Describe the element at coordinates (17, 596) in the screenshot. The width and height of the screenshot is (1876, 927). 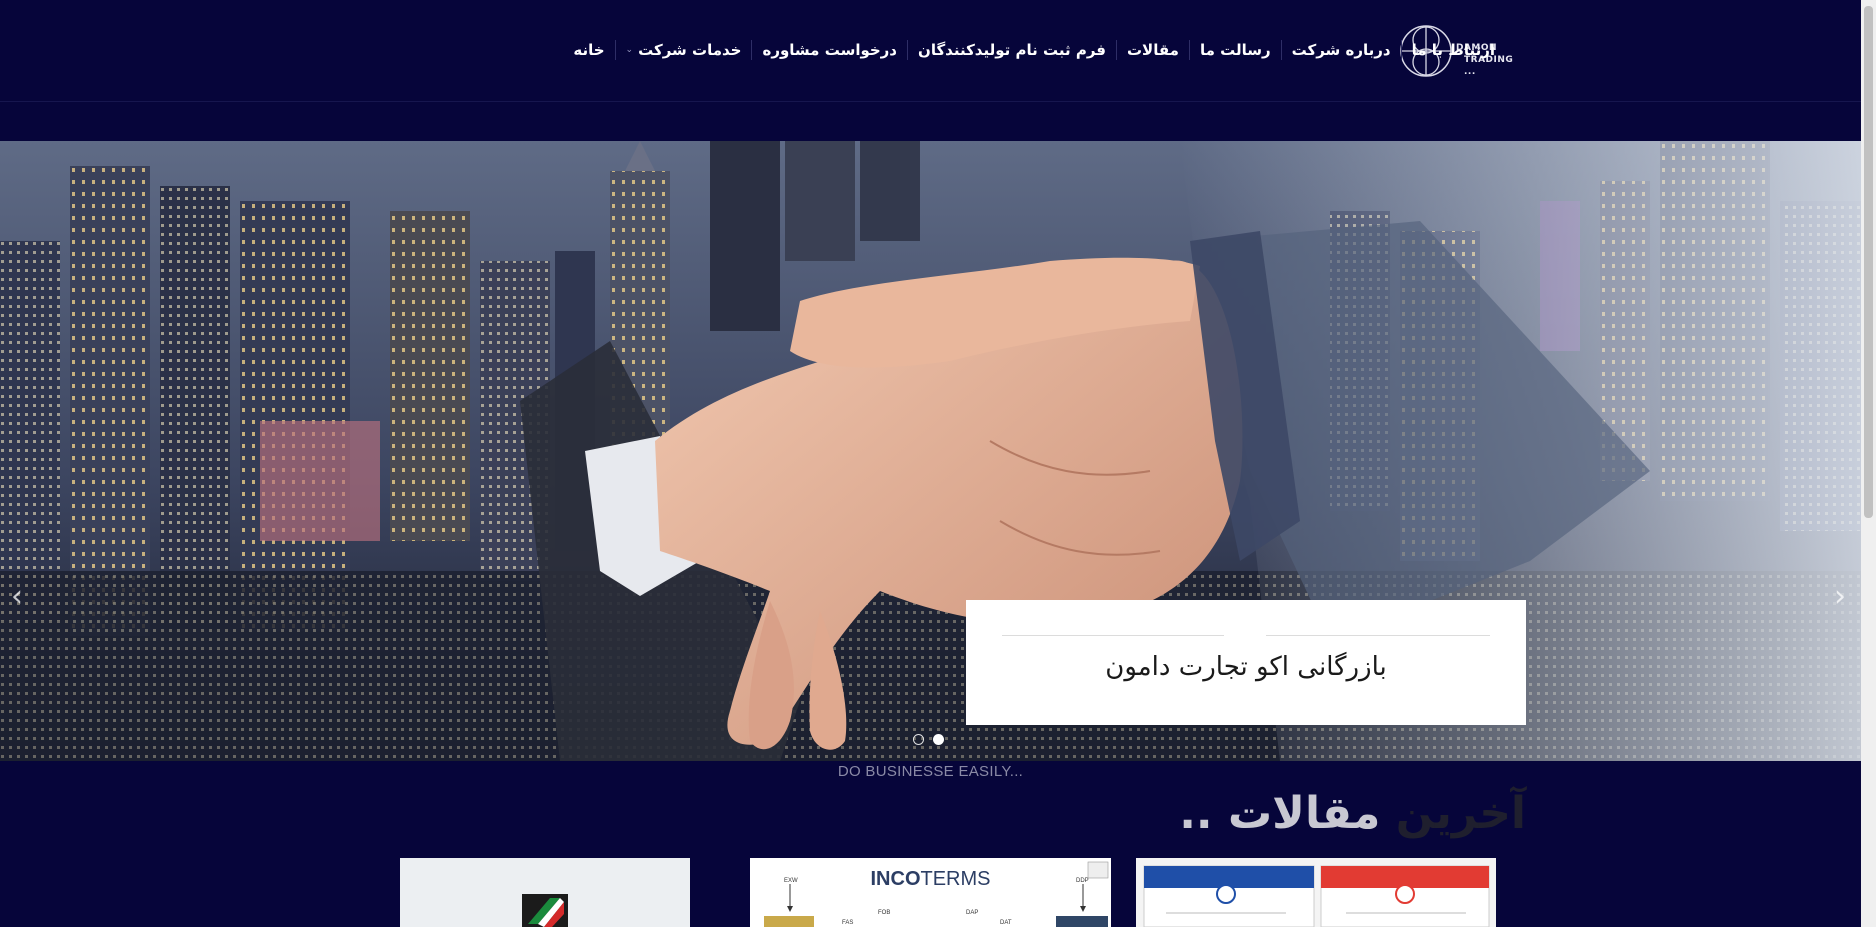
I see `slider-prev-arrow: ‹` at that location.